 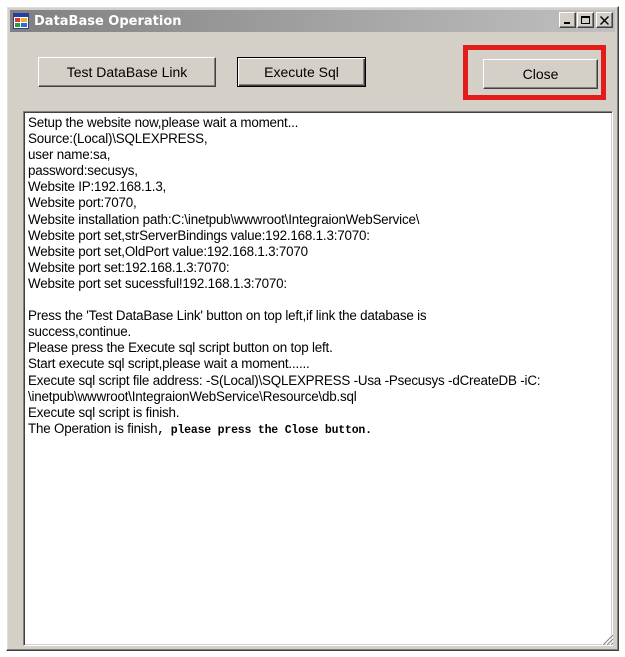 What do you see at coordinates (127, 72) in the screenshot?
I see `test-database-link-button: Test DataBase Link` at bounding box center [127, 72].